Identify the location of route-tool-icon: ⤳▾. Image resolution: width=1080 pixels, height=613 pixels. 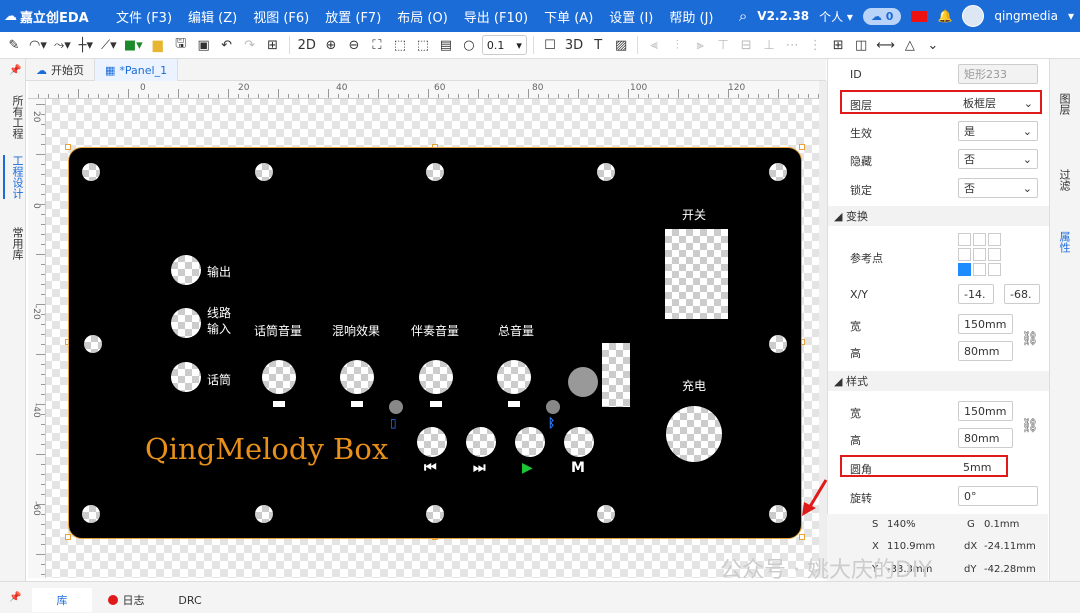
(62, 45).